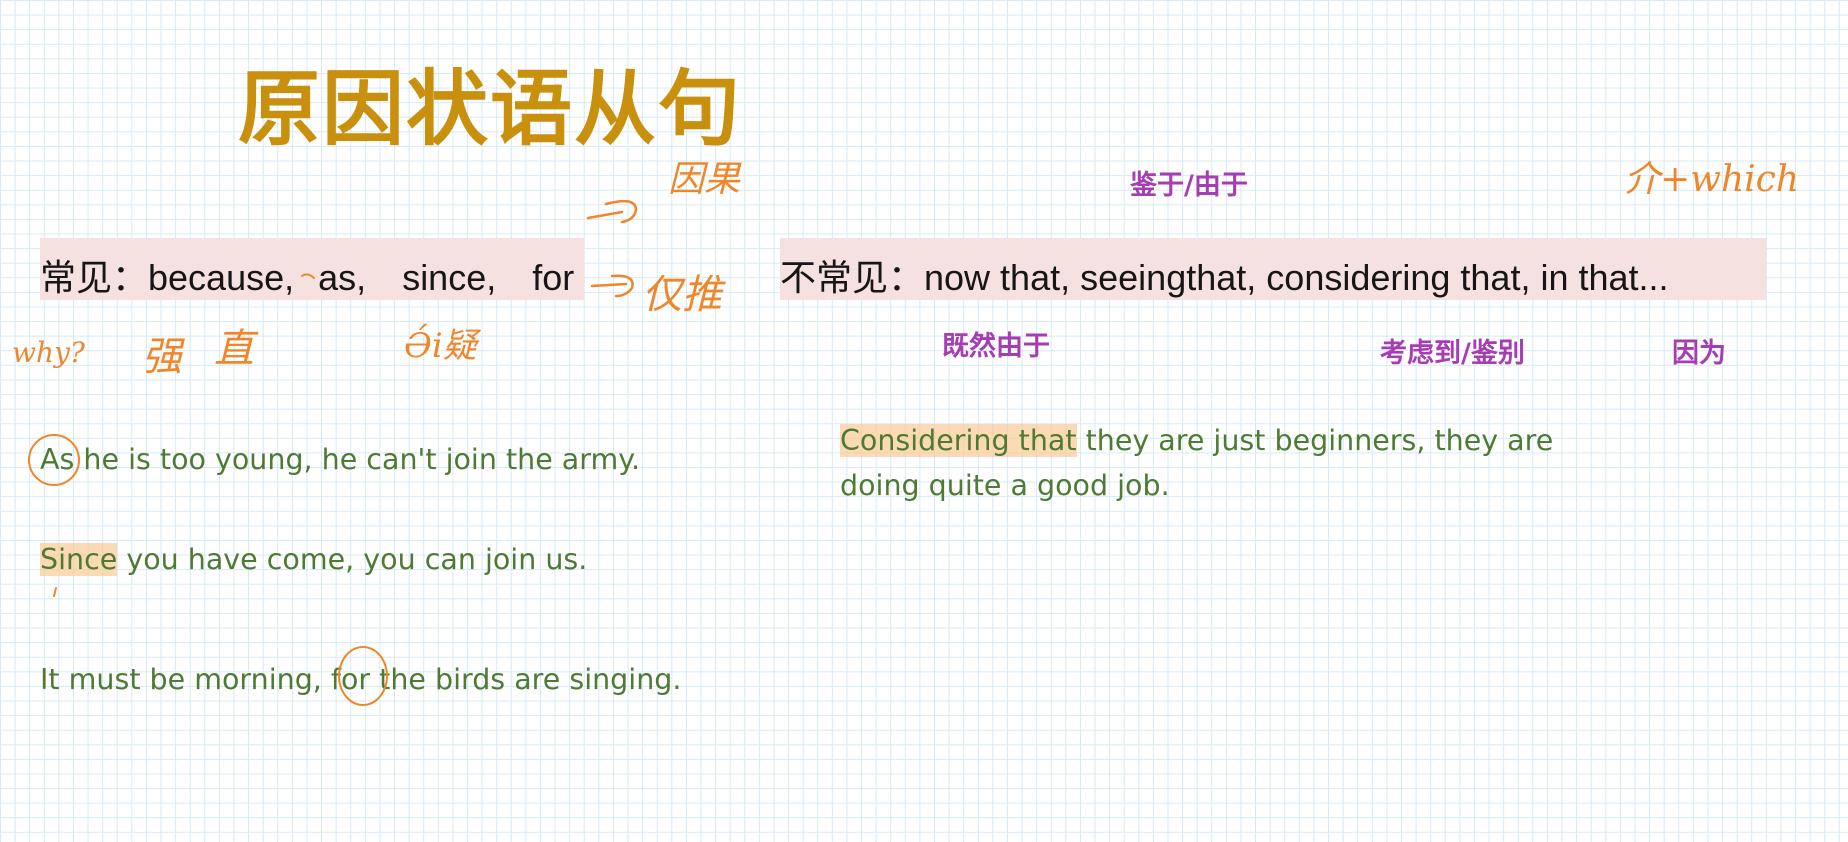 The image size is (1848, 842). Describe the element at coordinates (1221, 277) in the screenshot. I see `conj-seeing-that: that,` at that location.